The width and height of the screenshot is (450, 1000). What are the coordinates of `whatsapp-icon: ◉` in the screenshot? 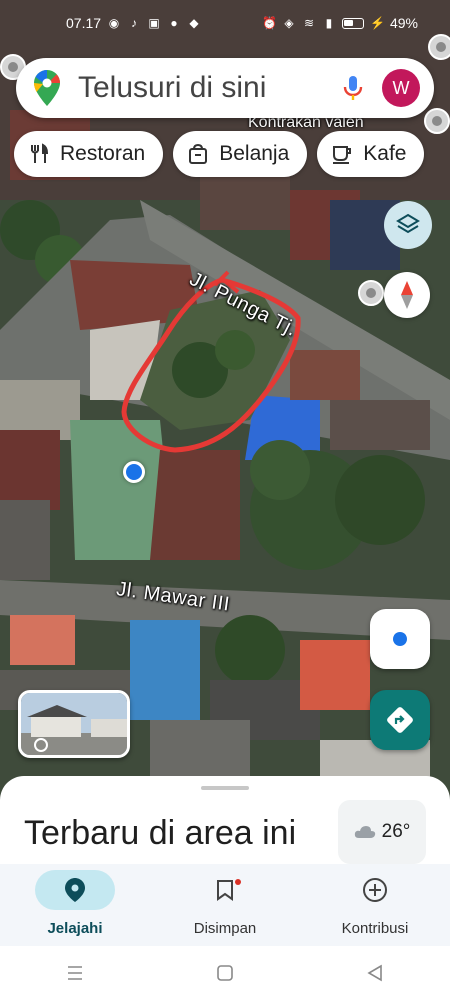 It's located at (114, 23).